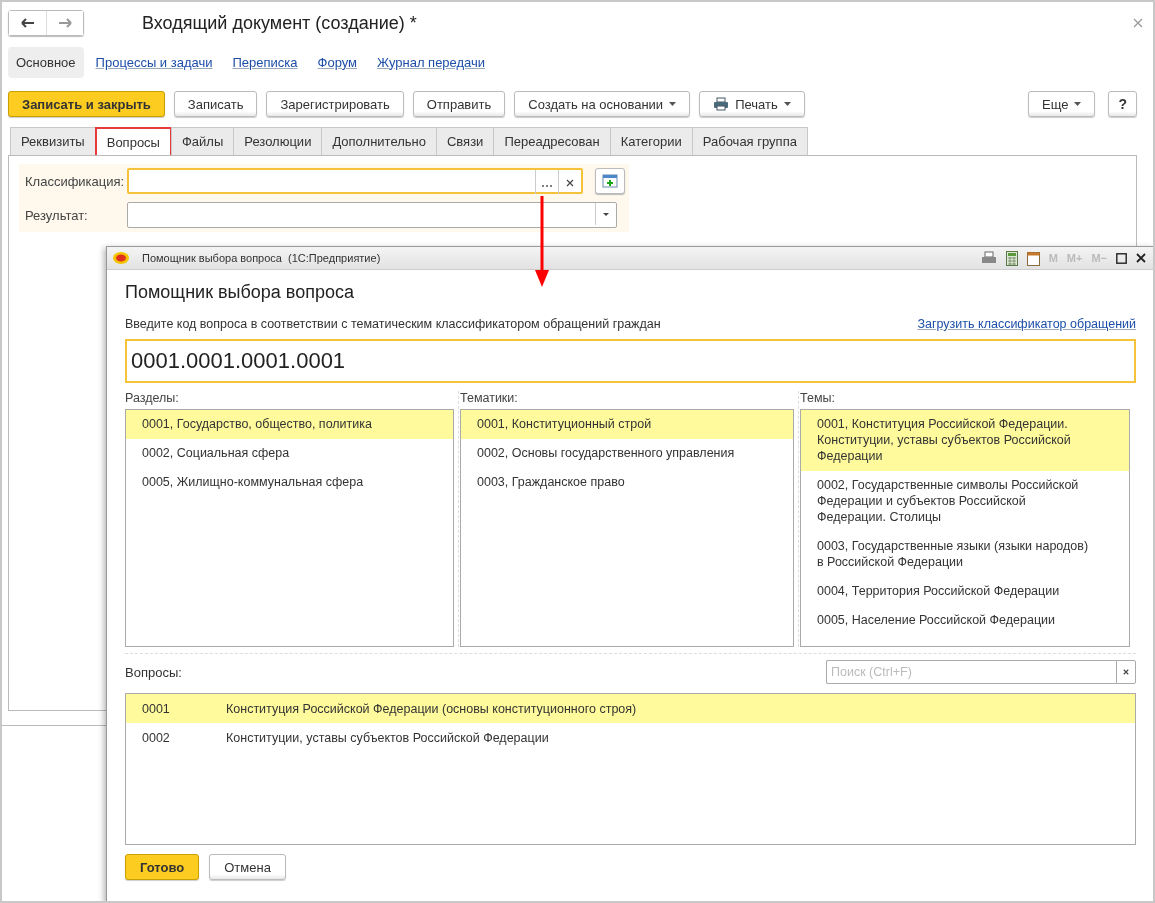 Image resolution: width=1155 pixels, height=903 pixels. What do you see at coordinates (156, 708) in the screenshot?
I see `table-cell-text: 0001` at bounding box center [156, 708].